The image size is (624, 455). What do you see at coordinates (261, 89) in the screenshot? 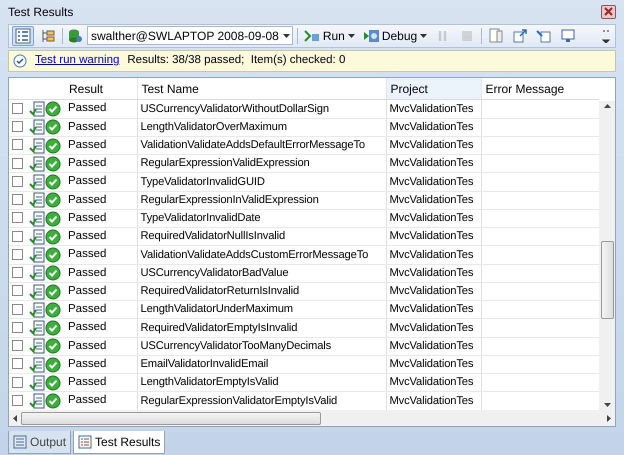
I see `column-header: Test Name` at bounding box center [261, 89].